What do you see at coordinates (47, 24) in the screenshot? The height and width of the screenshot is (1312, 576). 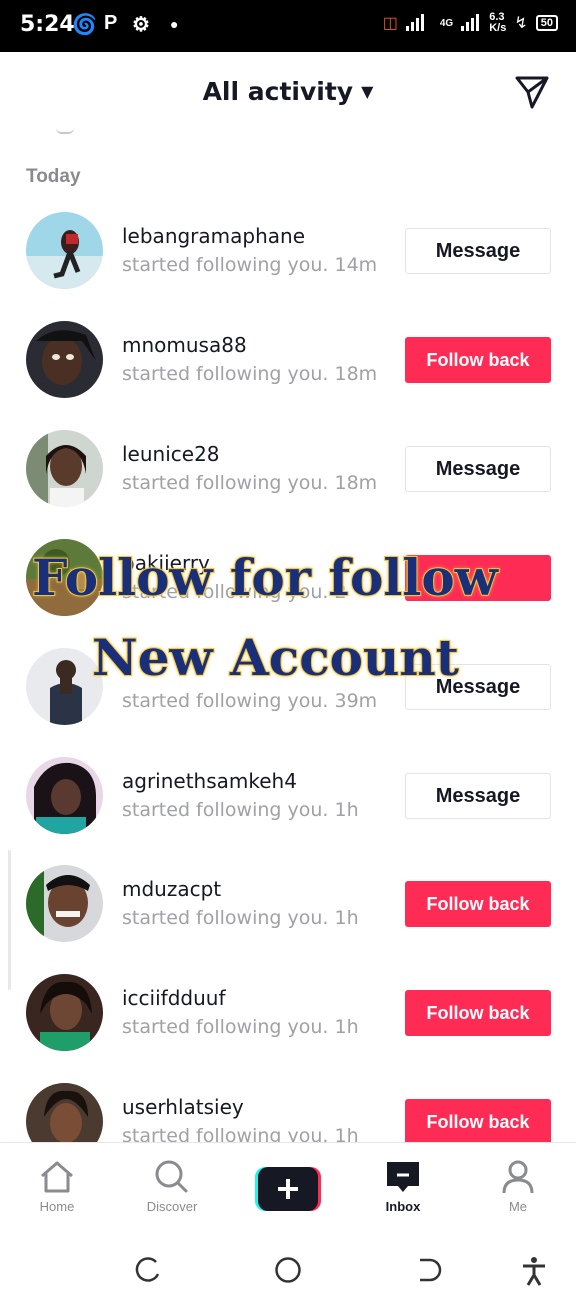 I see `status-time: 5:24` at bounding box center [47, 24].